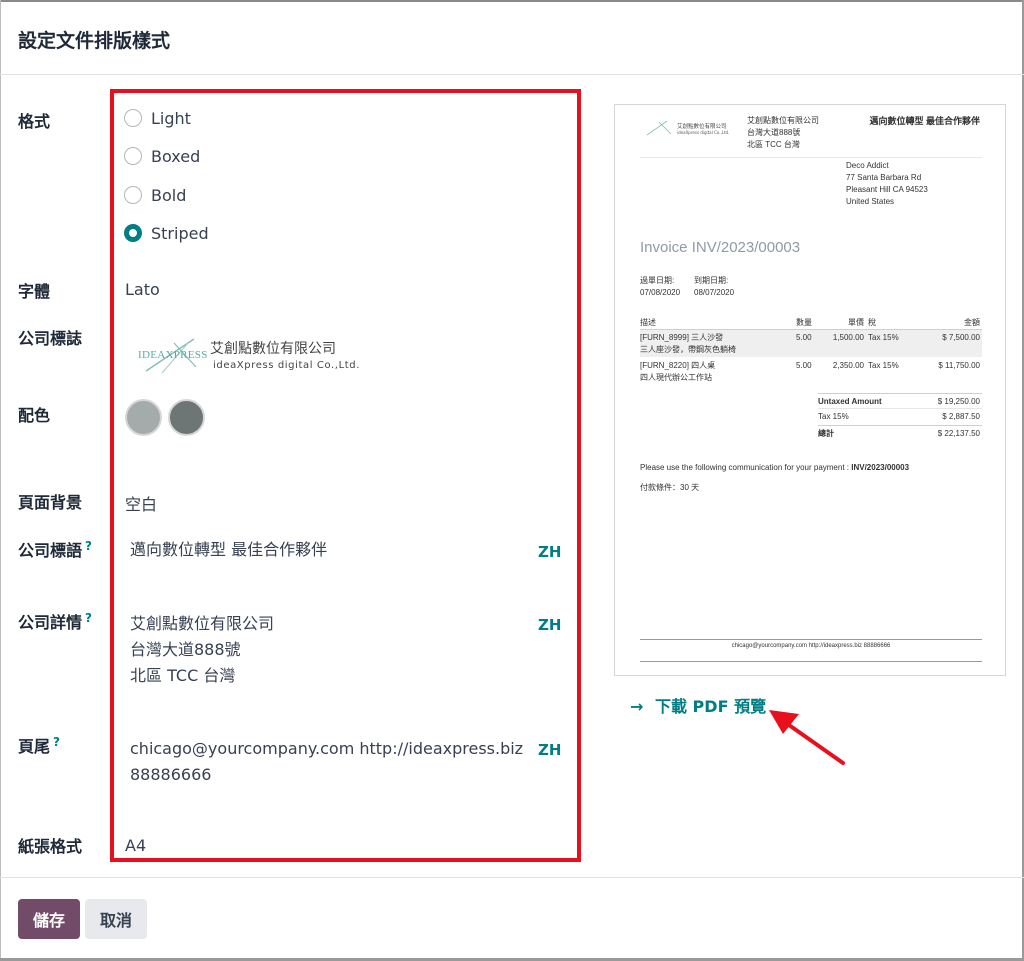 This screenshot has width=1024, height=961. Describe the element at coordinates (783, 120) in the screenshot. I see `preview-company-line: 艾創點數位有限公司` at that location.